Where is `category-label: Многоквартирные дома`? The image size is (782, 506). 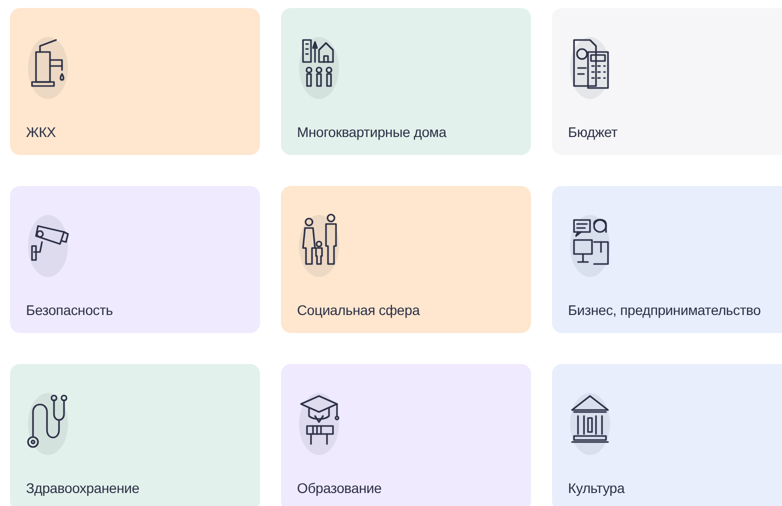 category-label: Многоквартирные дома is located at coordinates (372, 132).